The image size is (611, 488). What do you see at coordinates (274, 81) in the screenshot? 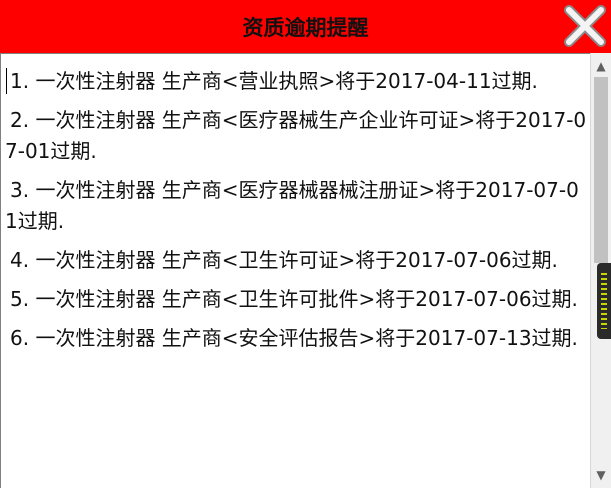
I see `list-item: 1. 一次性注射器 生产商<营业执照>将于2017-04-11过期.` at bounding box center [274, 81].